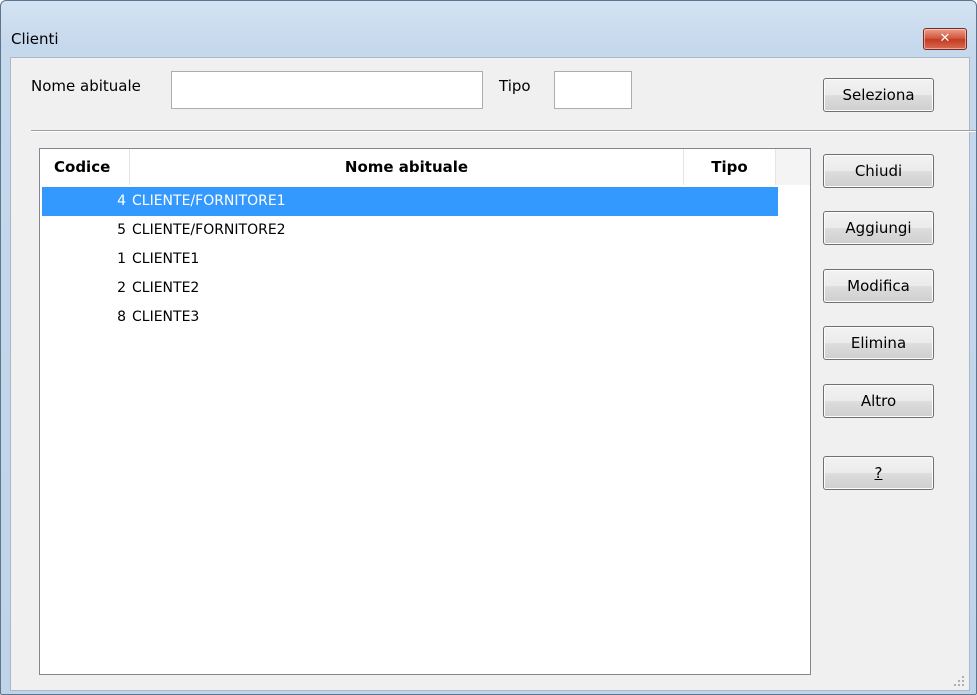 This screenshot has height=695, width=977. Describe the element at coordinates (410, 230) in the screenshot. I see `table-row: 5 CLIENTE/FORNITORE2` at that location.